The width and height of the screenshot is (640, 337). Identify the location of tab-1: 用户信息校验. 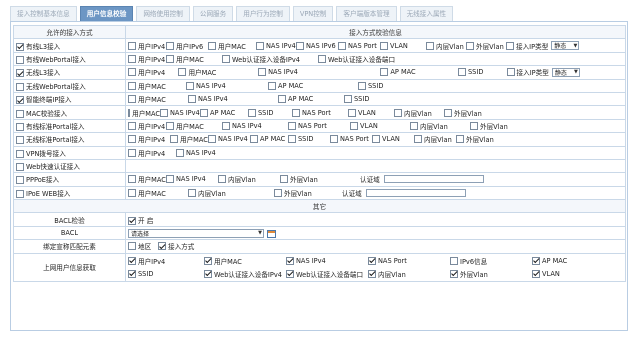
(106, 13).